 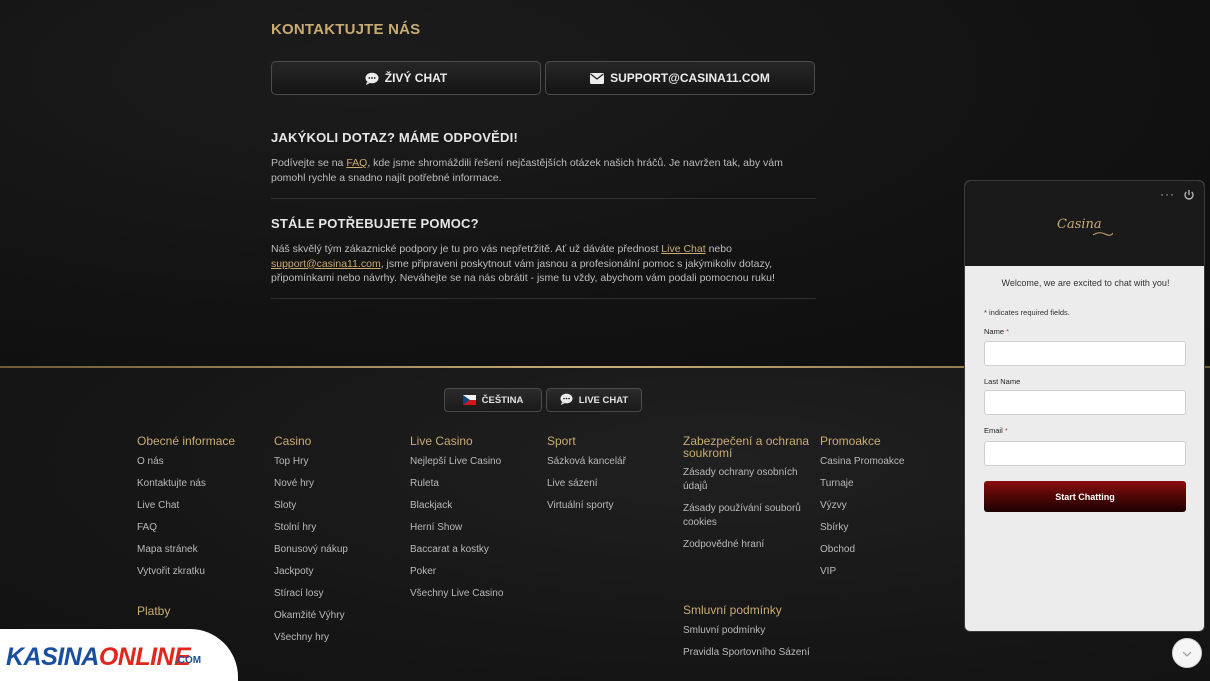 What do you see at coordinates (1084, 223) in the screenshot?
I see `chat-header: ··· Casina` at bounding box center [1084, 223].